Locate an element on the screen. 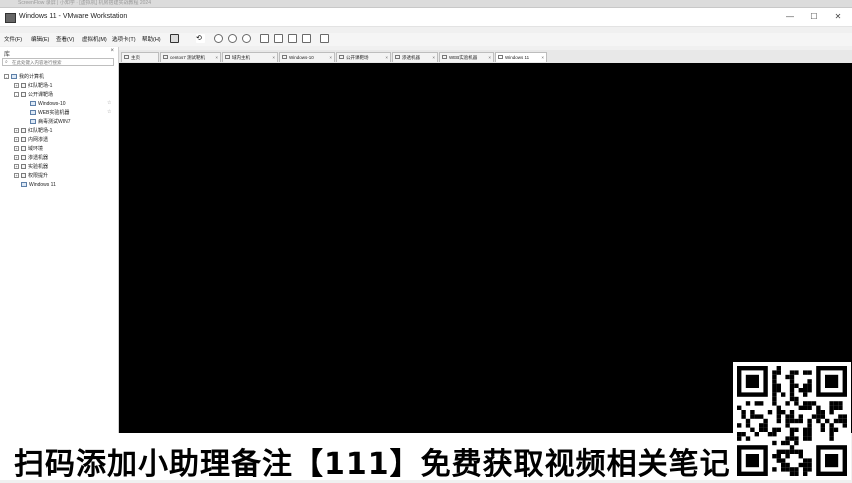 Image resolution: width=852 pixels, height=483 pixels. library-close-button: × is located at coordinates (112, 51).